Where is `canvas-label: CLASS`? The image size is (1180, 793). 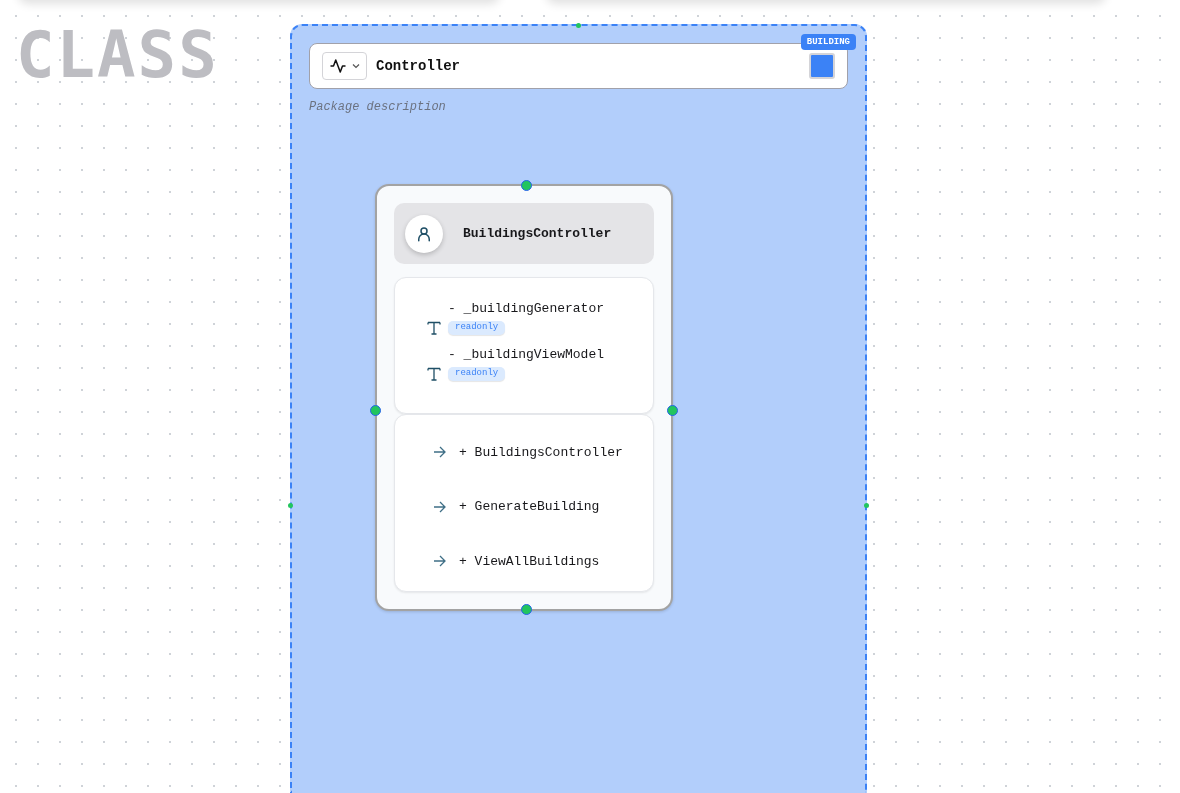
canvas-label: CLASS is located at coordinates (117, 55).